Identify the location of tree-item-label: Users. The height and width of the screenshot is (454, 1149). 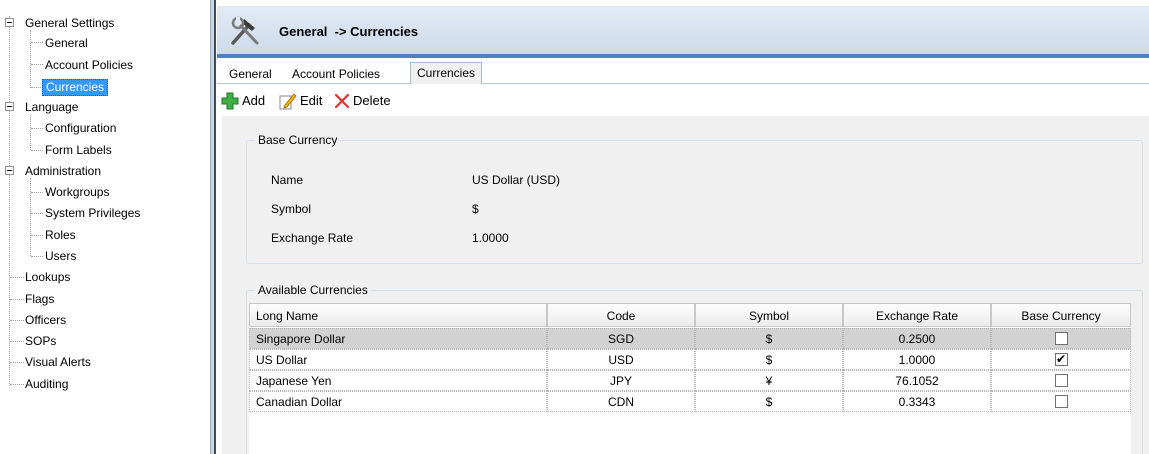
(61, 256).